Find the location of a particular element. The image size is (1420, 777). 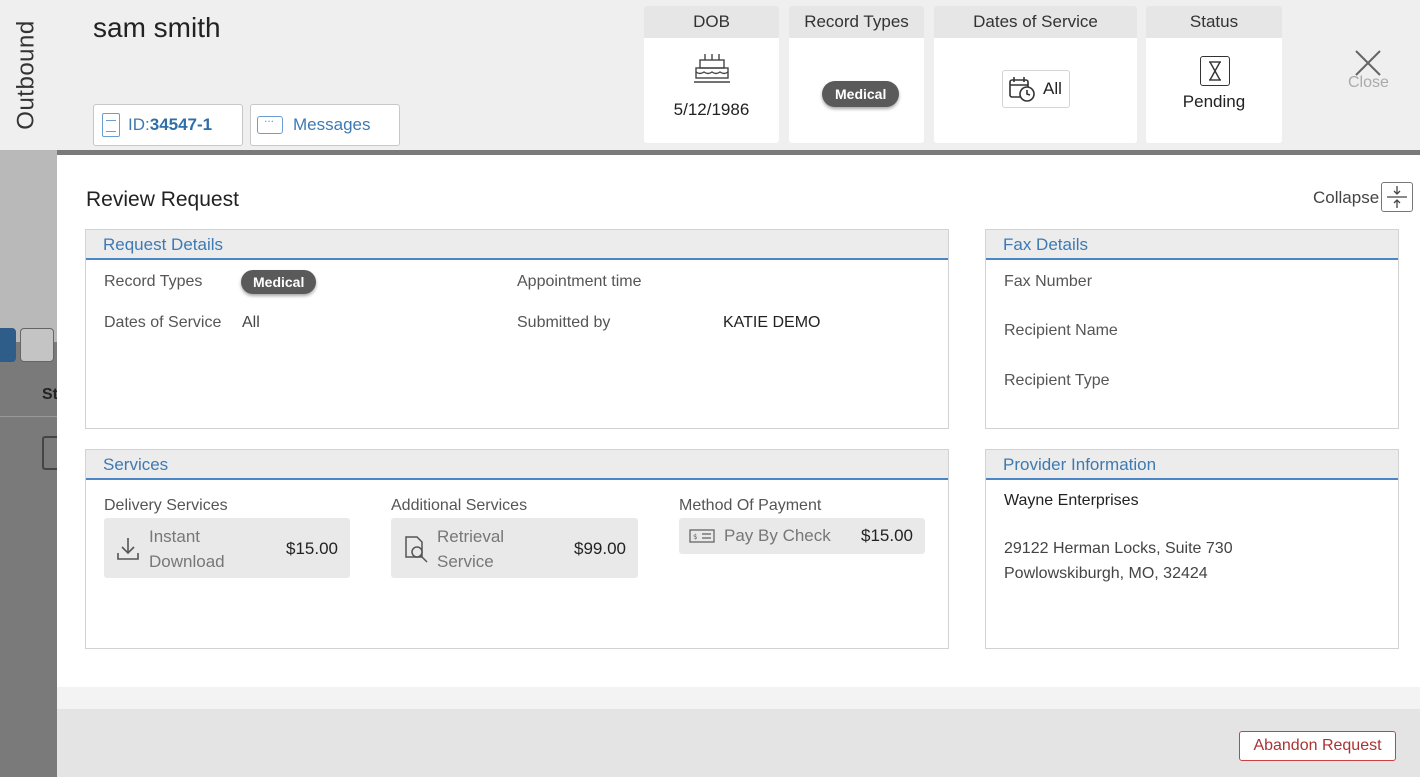

collapse-label: Collapse is located at coordinates (1346, 198).